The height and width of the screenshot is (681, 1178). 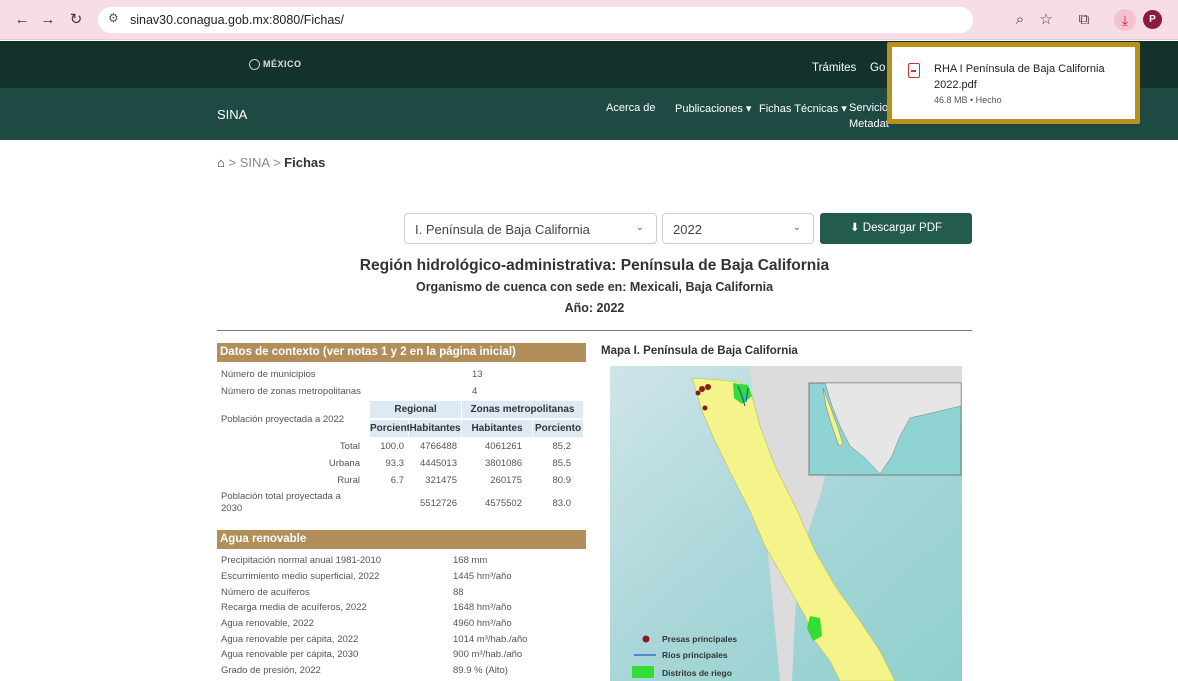 What do you see at coordinates (502, 229) in the screenshot?
I see `region-select-value: I. Península de Baja California` at bounding box center [502, 229].